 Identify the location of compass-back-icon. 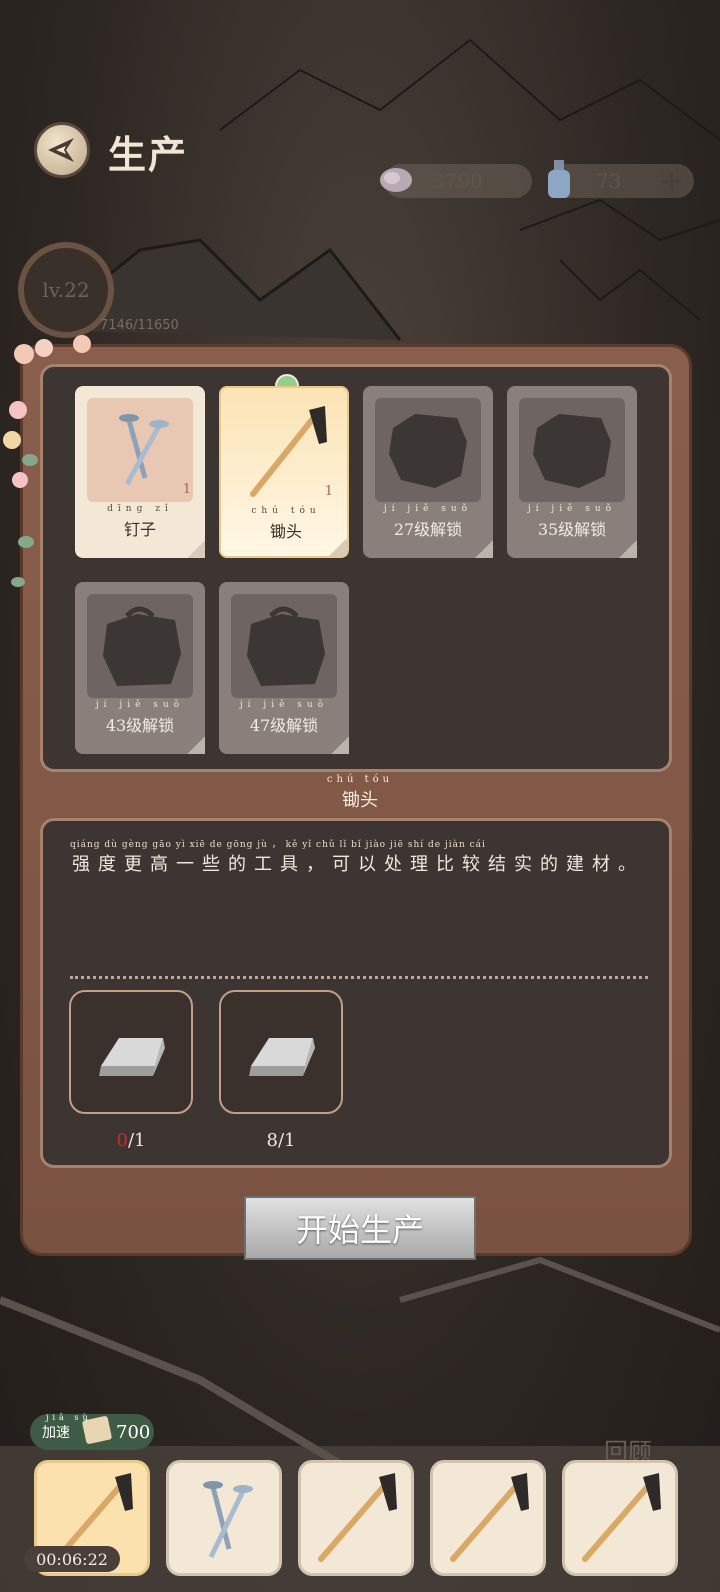
(61, 150).